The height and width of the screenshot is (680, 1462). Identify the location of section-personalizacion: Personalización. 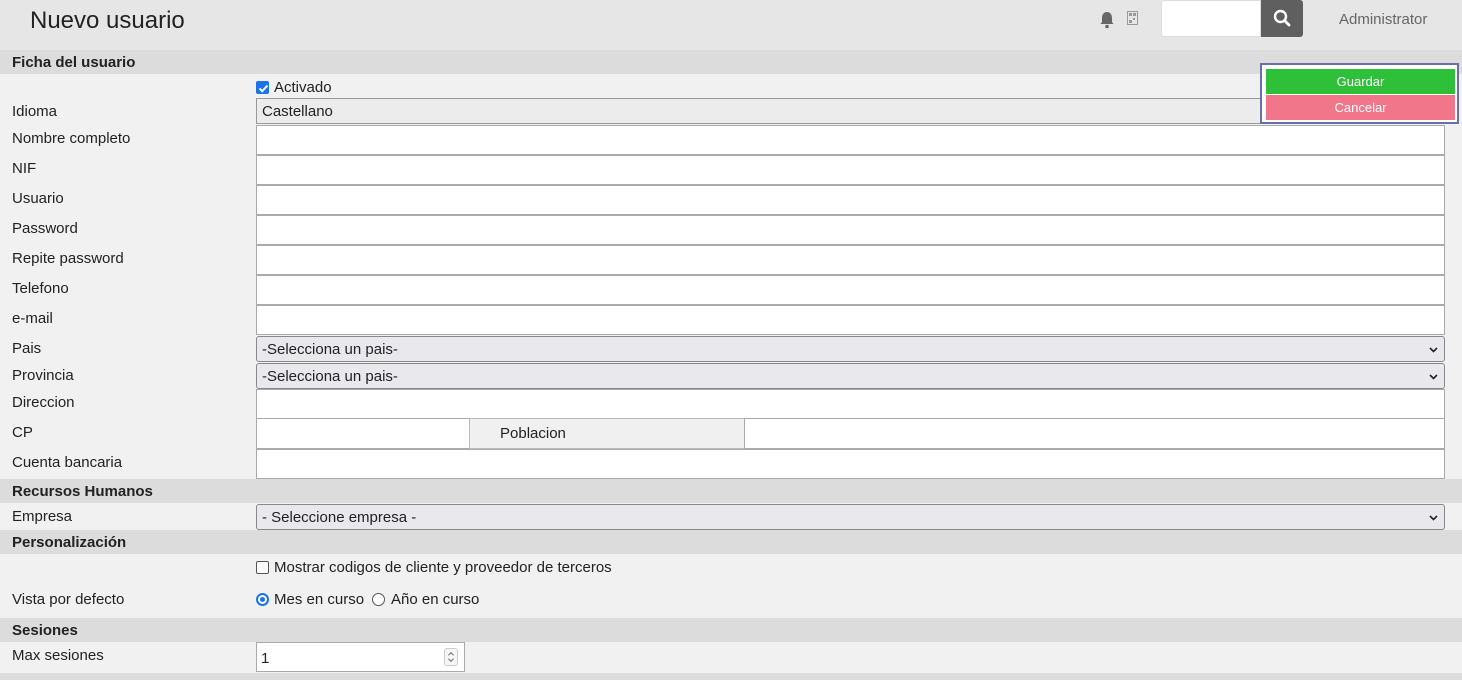
(731, 542).